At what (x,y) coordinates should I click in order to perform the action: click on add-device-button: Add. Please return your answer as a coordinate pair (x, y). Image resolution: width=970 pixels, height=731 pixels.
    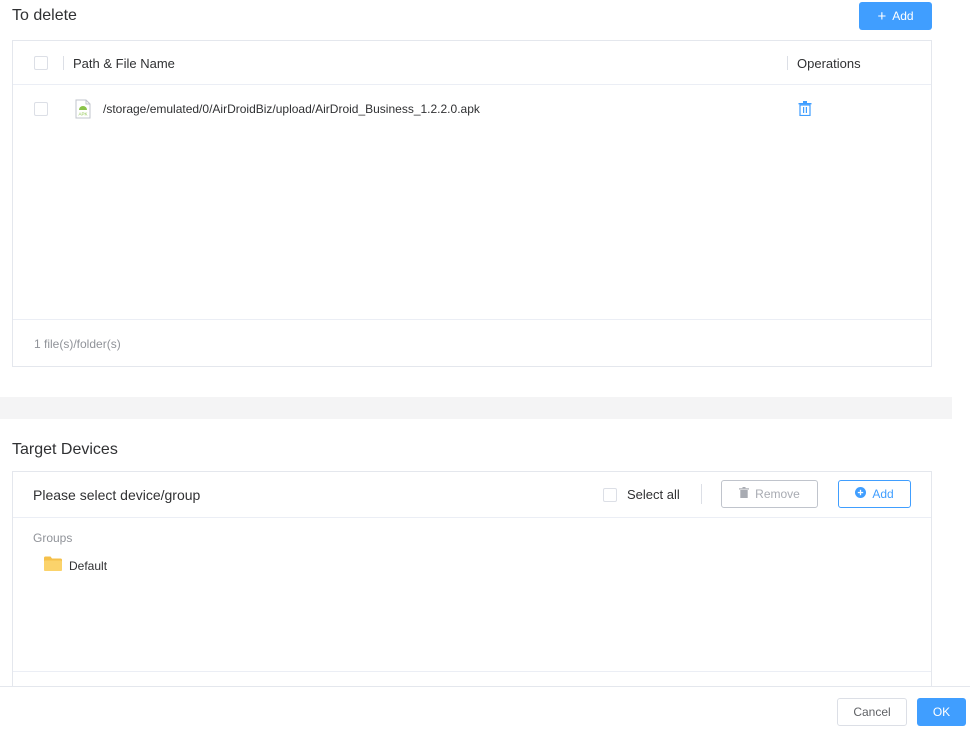
    Looking at the image, I should click on (874, 494).